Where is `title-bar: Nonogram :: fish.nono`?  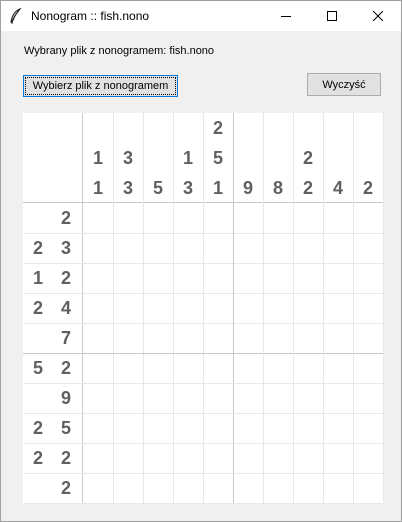 title-bar: Nonogram :: fish.nono is located at coordinates (201, 16).